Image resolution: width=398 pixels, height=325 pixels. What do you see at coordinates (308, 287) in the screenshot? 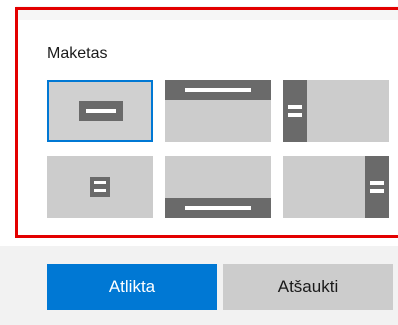
I see `cancel-button: Atšaukti` at bounding box center [308, 287].